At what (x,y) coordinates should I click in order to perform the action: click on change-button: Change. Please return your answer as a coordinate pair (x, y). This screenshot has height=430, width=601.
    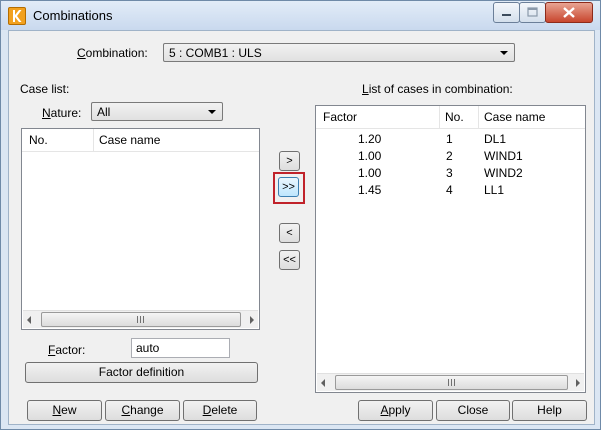
    Looking at the image, I should click on (142, 410).